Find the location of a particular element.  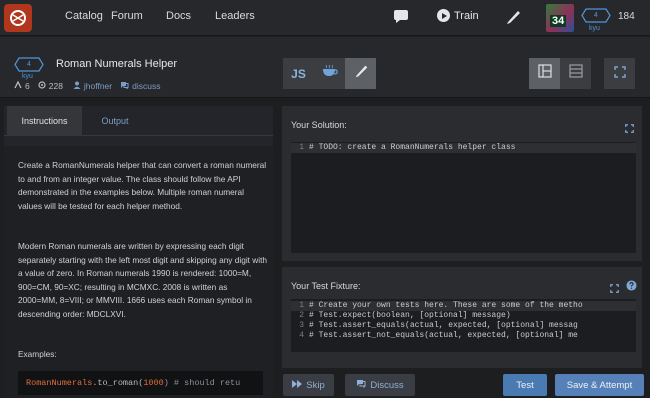

votes-icon is located at coordinates (18, 85).